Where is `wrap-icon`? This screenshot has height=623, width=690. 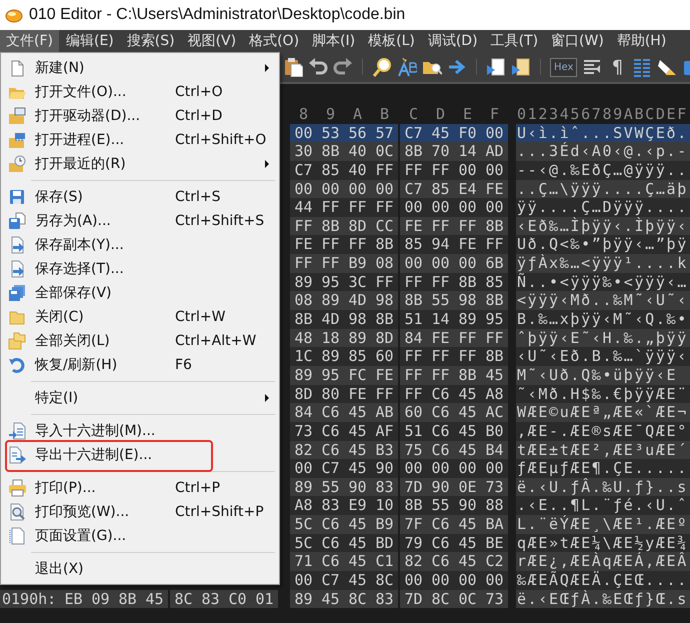
wrap-icon is located at coordinates (592, 67).